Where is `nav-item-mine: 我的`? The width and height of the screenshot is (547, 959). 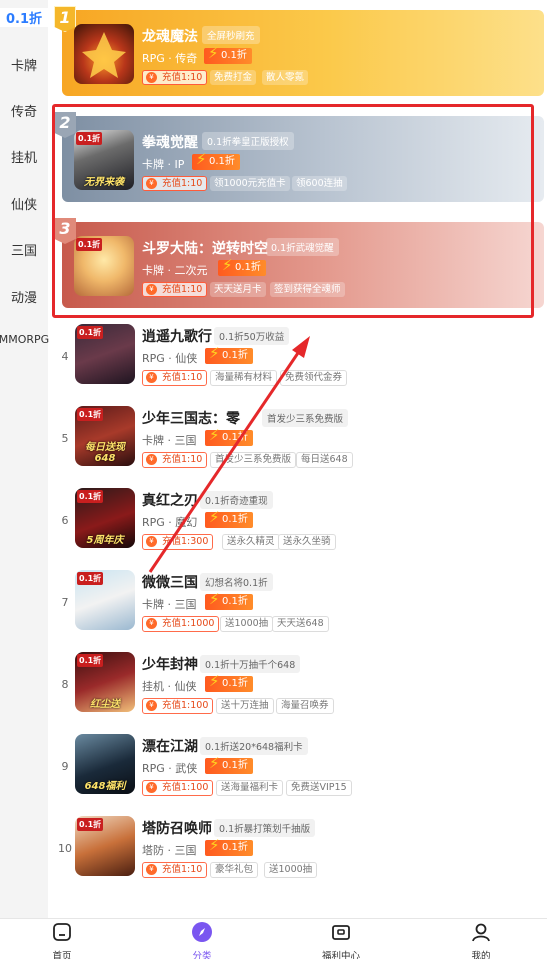 nav-item-mine: 我的 is located at coordinates (481, 940).